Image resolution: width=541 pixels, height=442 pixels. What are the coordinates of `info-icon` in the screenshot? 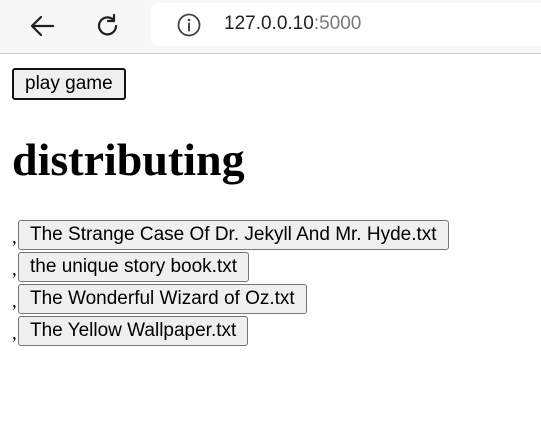 It's located at (189, 25).